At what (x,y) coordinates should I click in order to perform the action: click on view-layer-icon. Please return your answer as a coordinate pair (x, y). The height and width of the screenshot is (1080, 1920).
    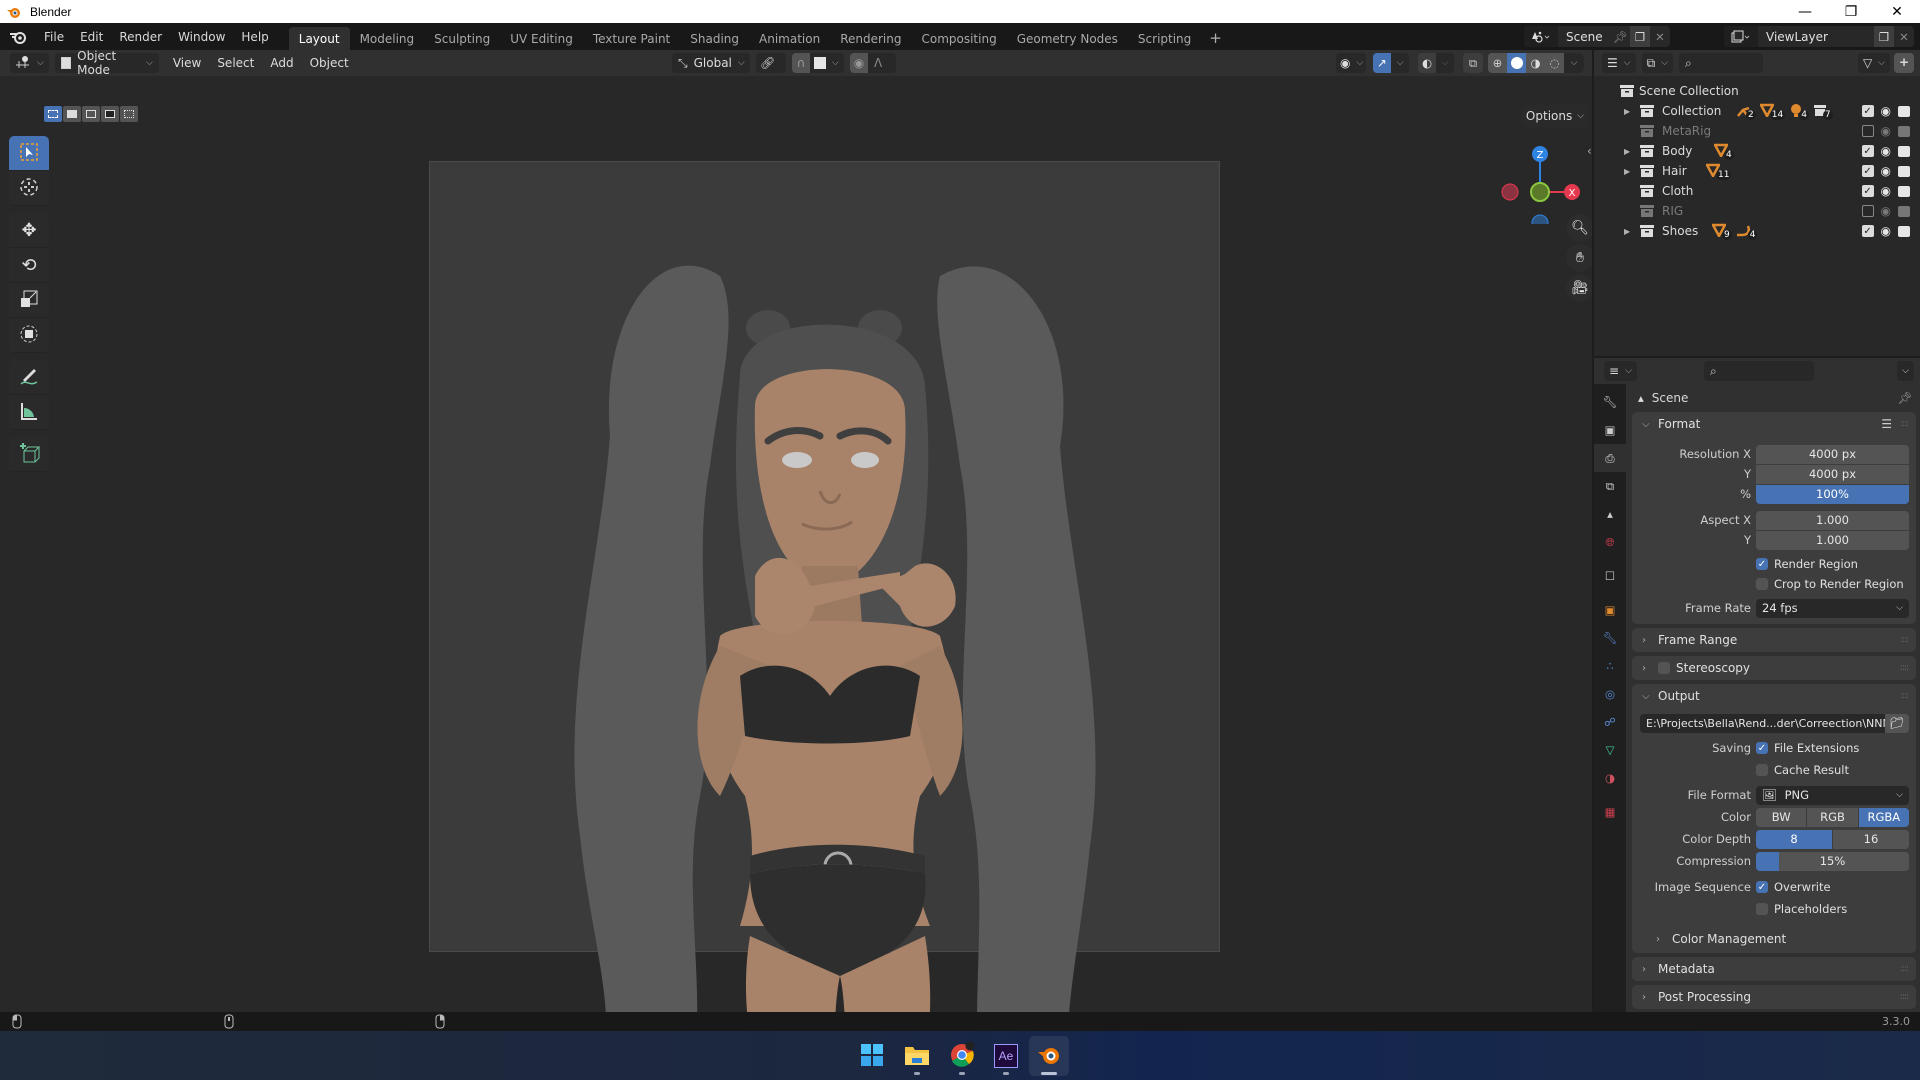
    Looking at the image, I should click on (1741, 36).